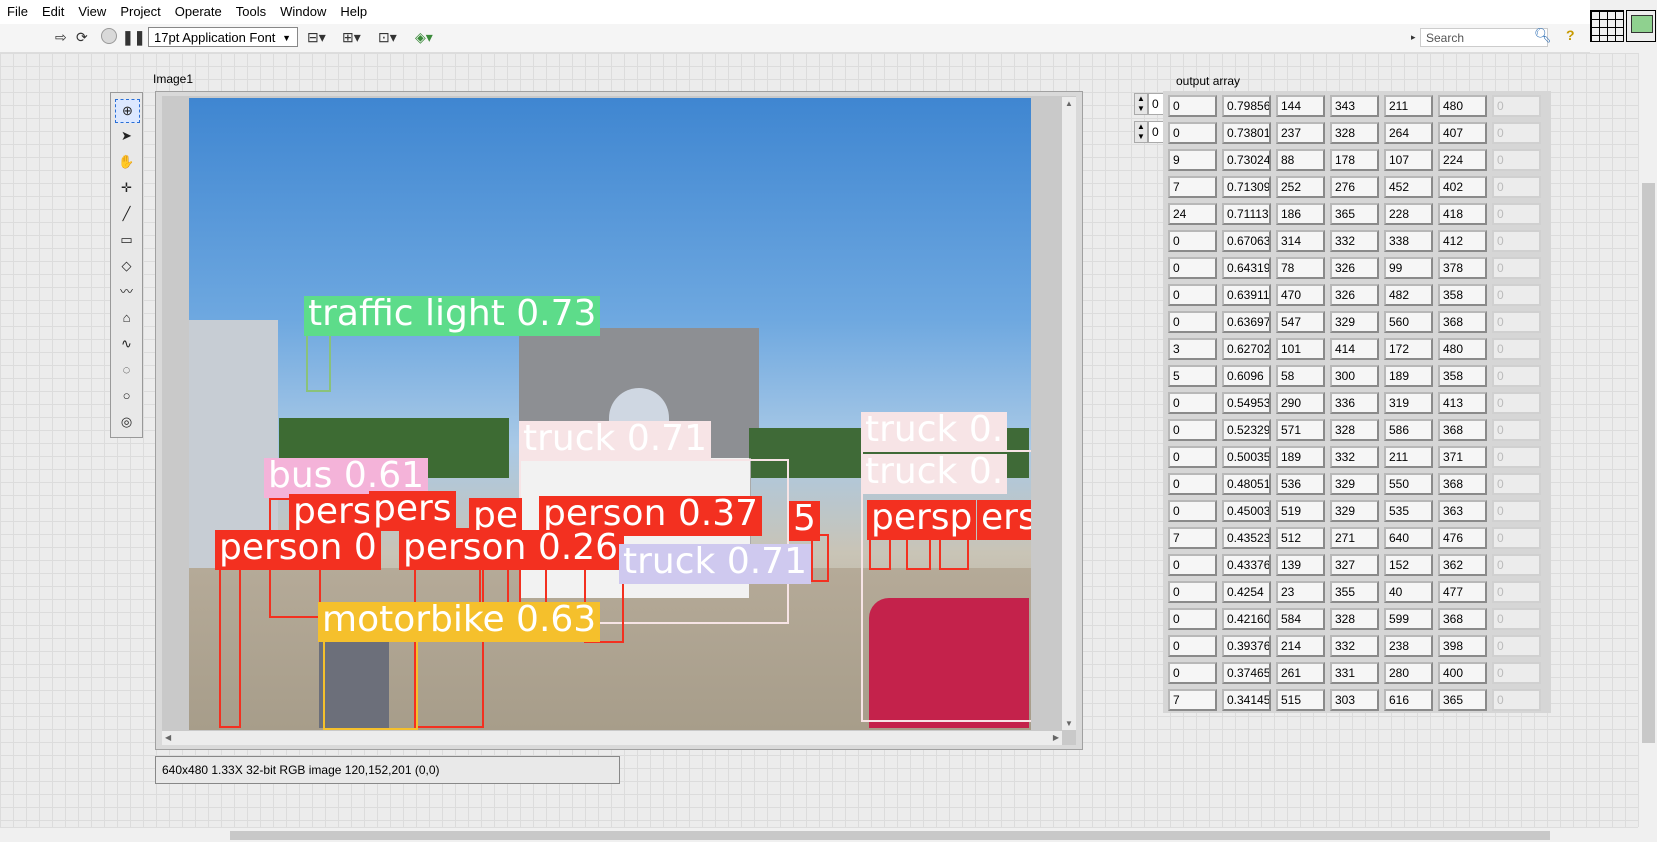 The width and height of the screenshot is (1657, 842). Describe the element at coordinates (1192, 349) in the screenshot. I see `array-cell: 3` at that location.